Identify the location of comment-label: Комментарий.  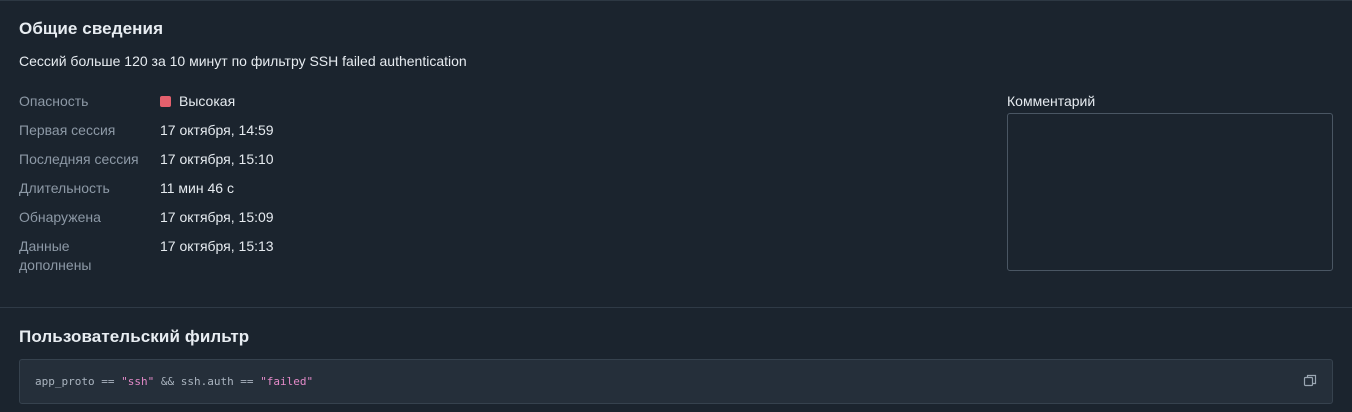
(1051, 101).